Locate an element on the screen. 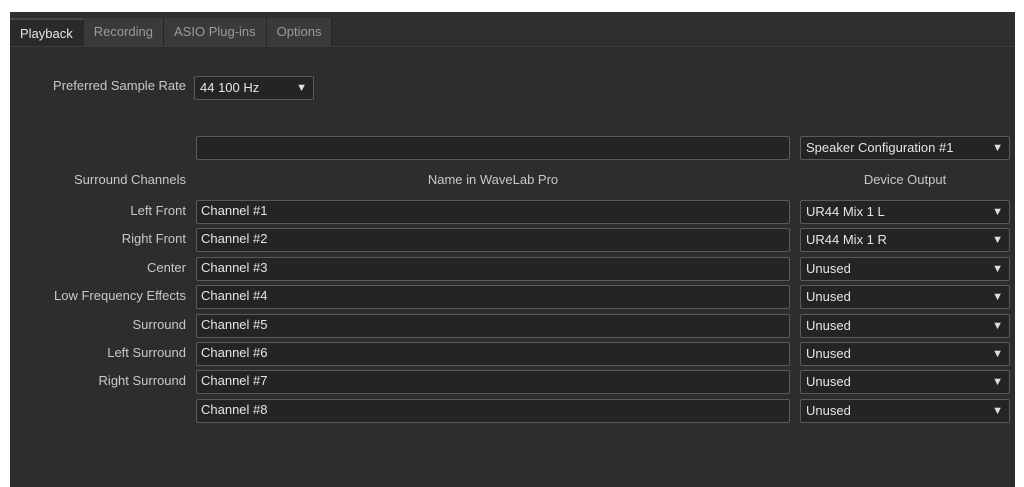 The image size is (1024, 487). tab-recording: Recording is located at coordinates (124, 32).